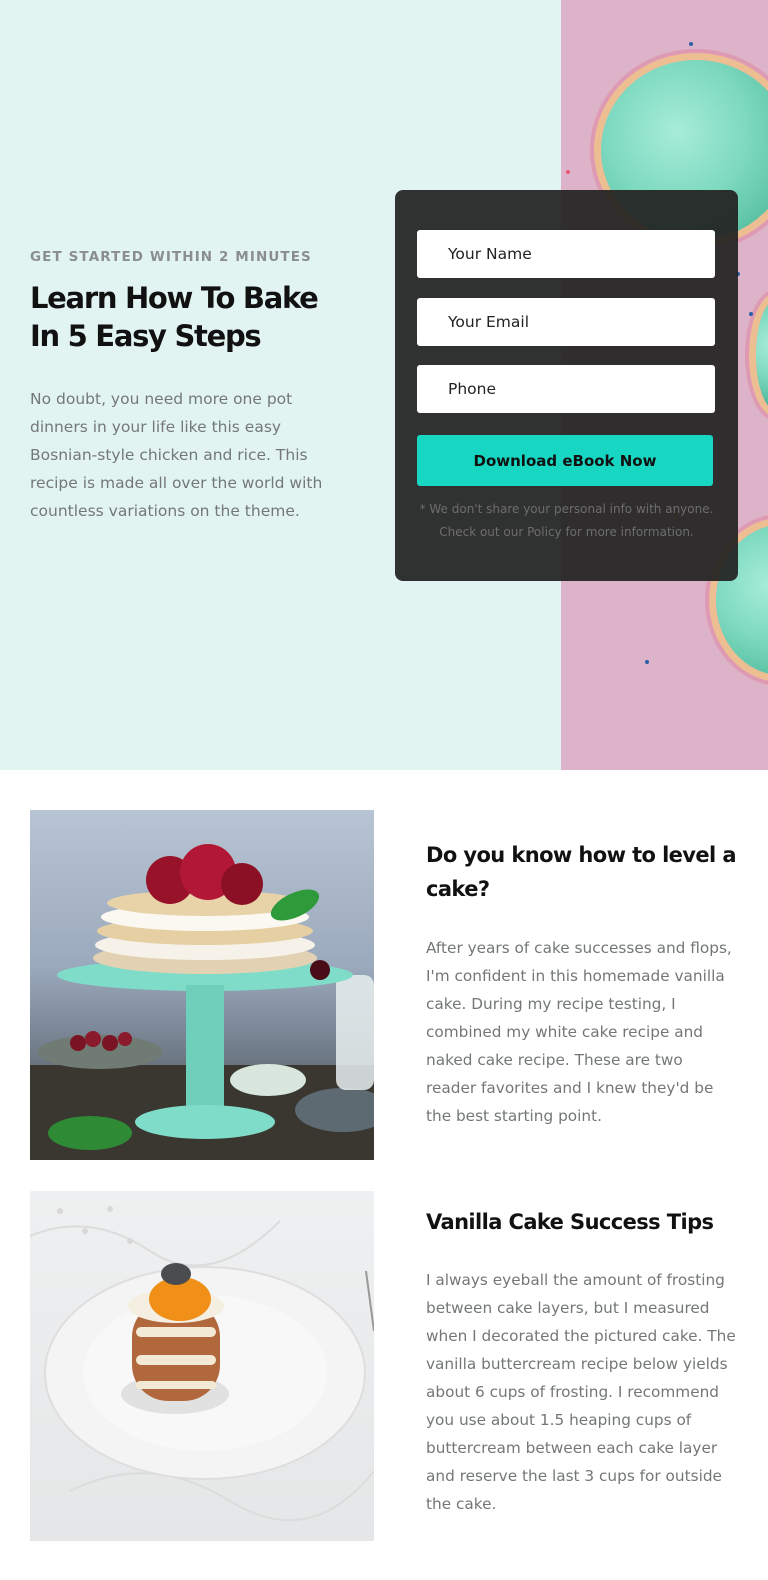 This screenshot has width=768, height=1580. Describe the element at coordinates (566, 254) in the screenshot. I see `name-field` at that location.